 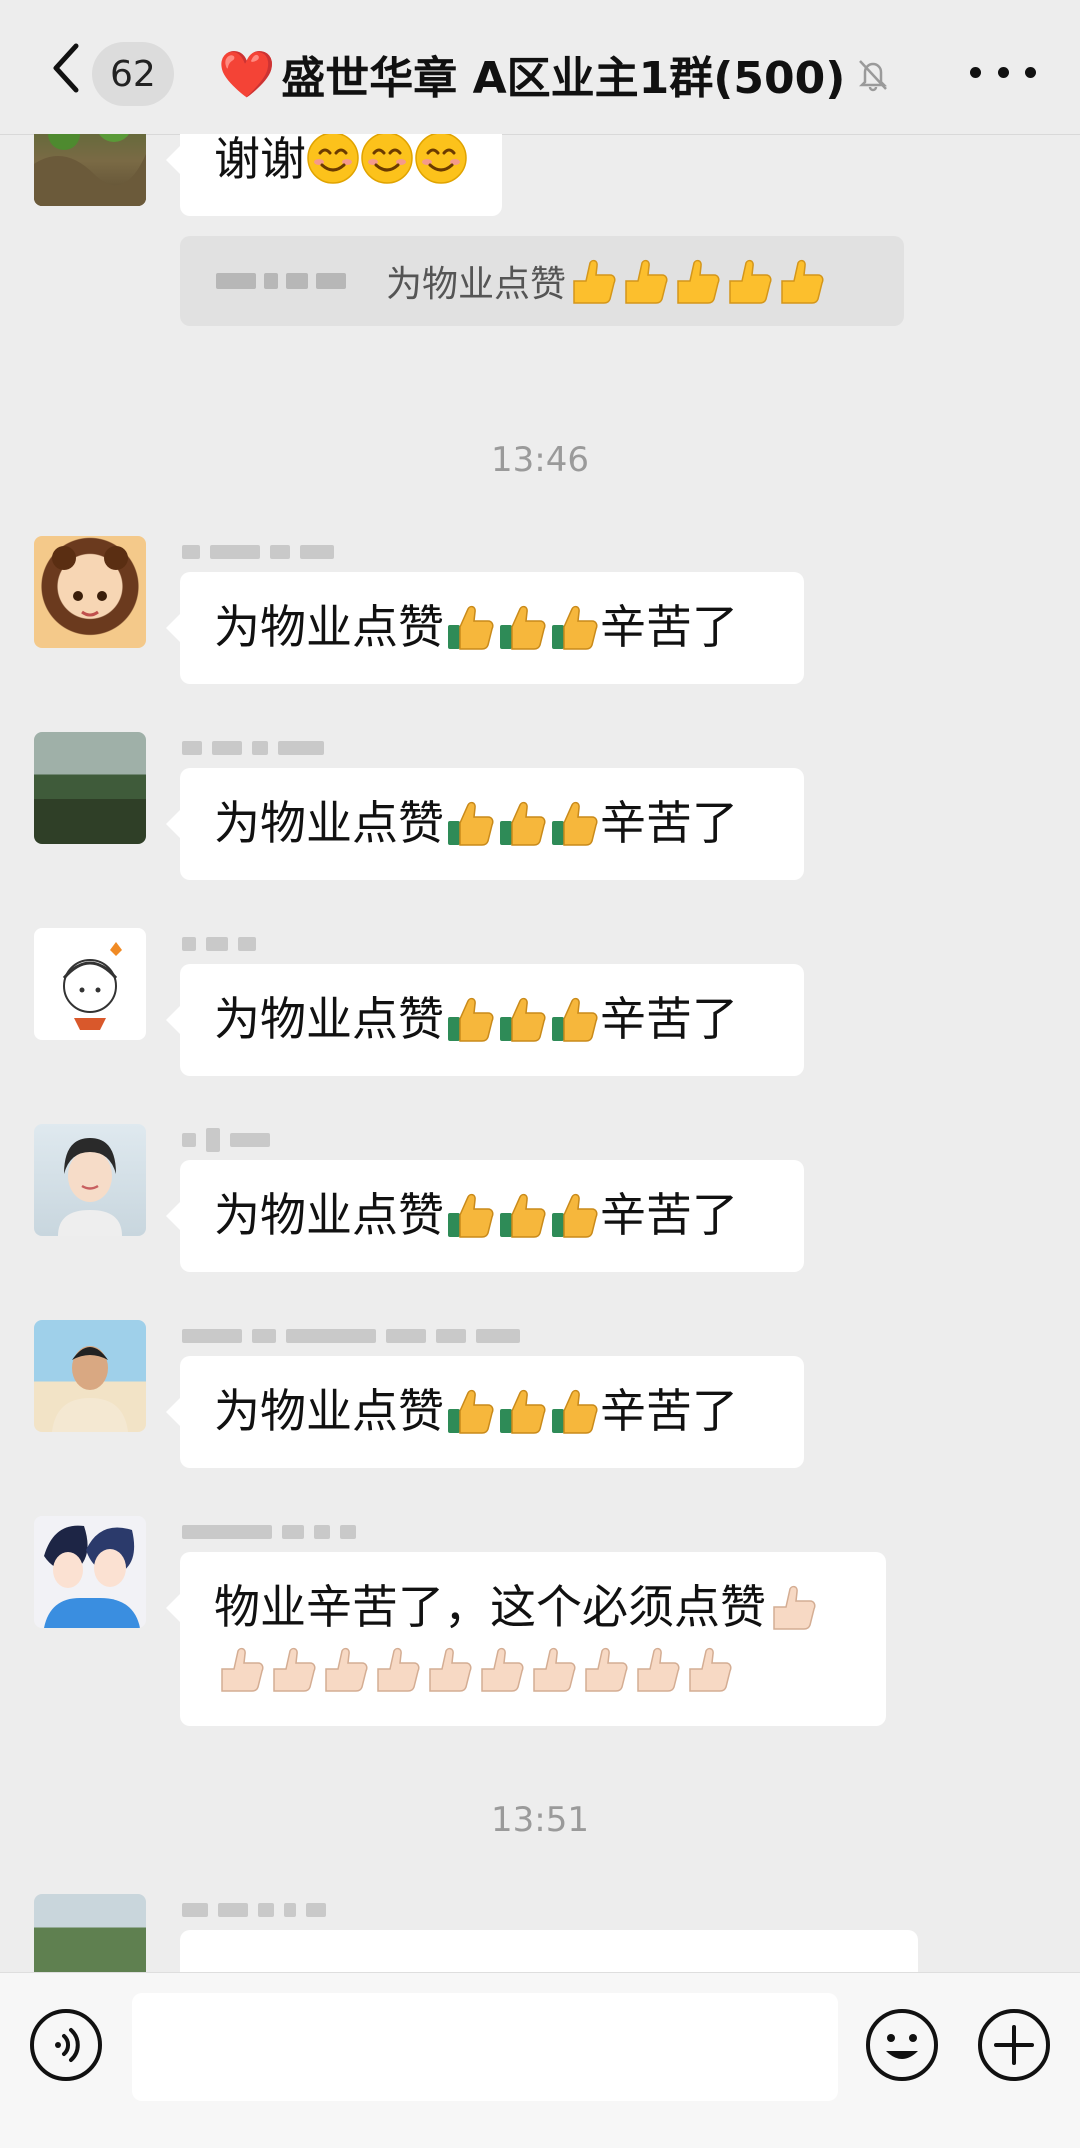 What do you see at coordinates (873, 76) in the screenshot?
I see `mute-bell-icon` at bounding box center [873, 76].